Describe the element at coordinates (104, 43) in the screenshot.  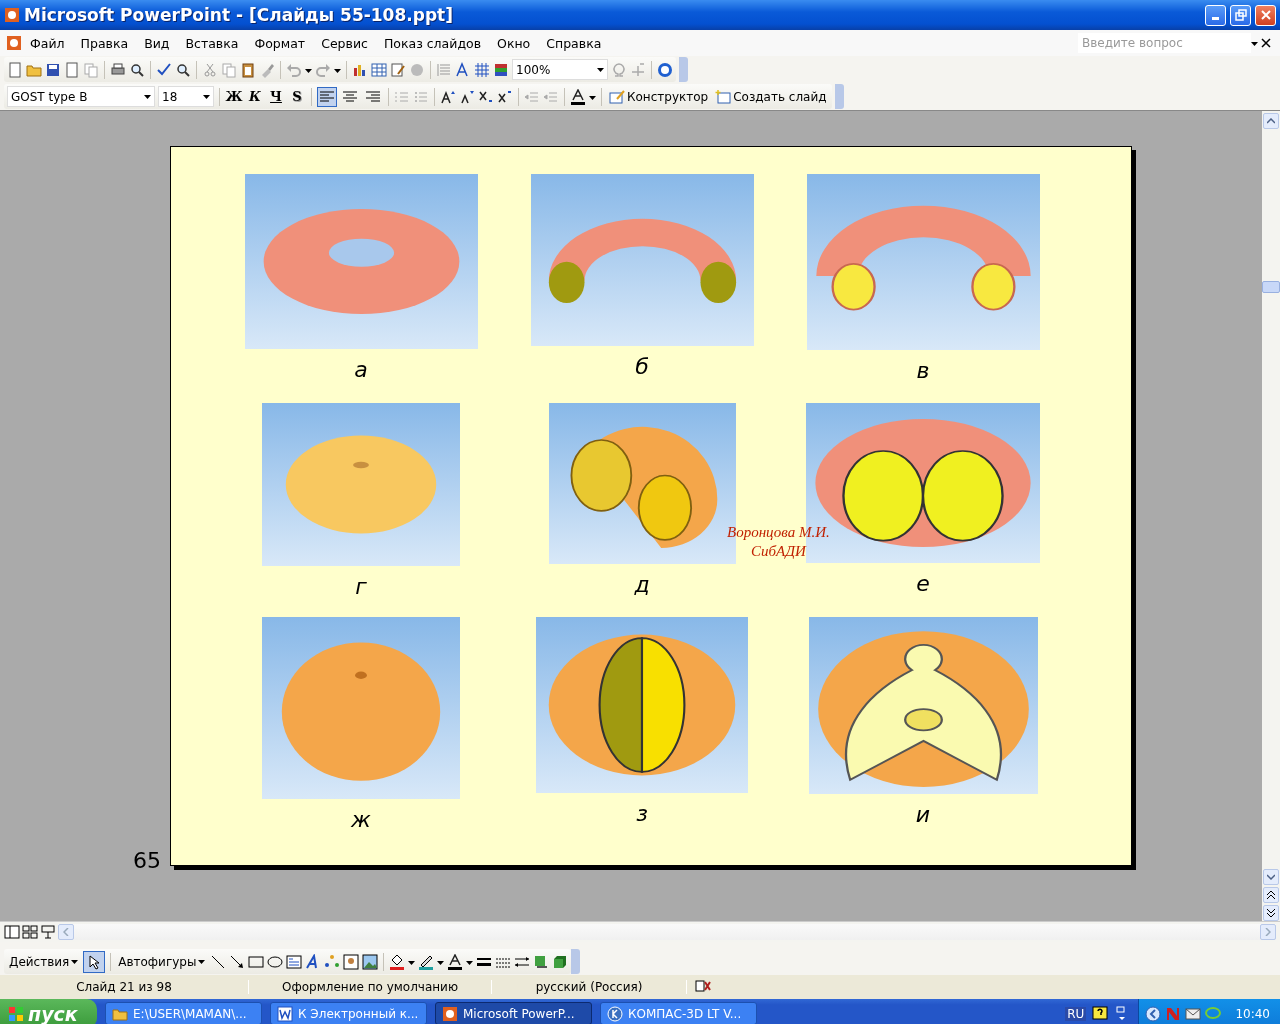
I see `menu-item: Правка` at that location.